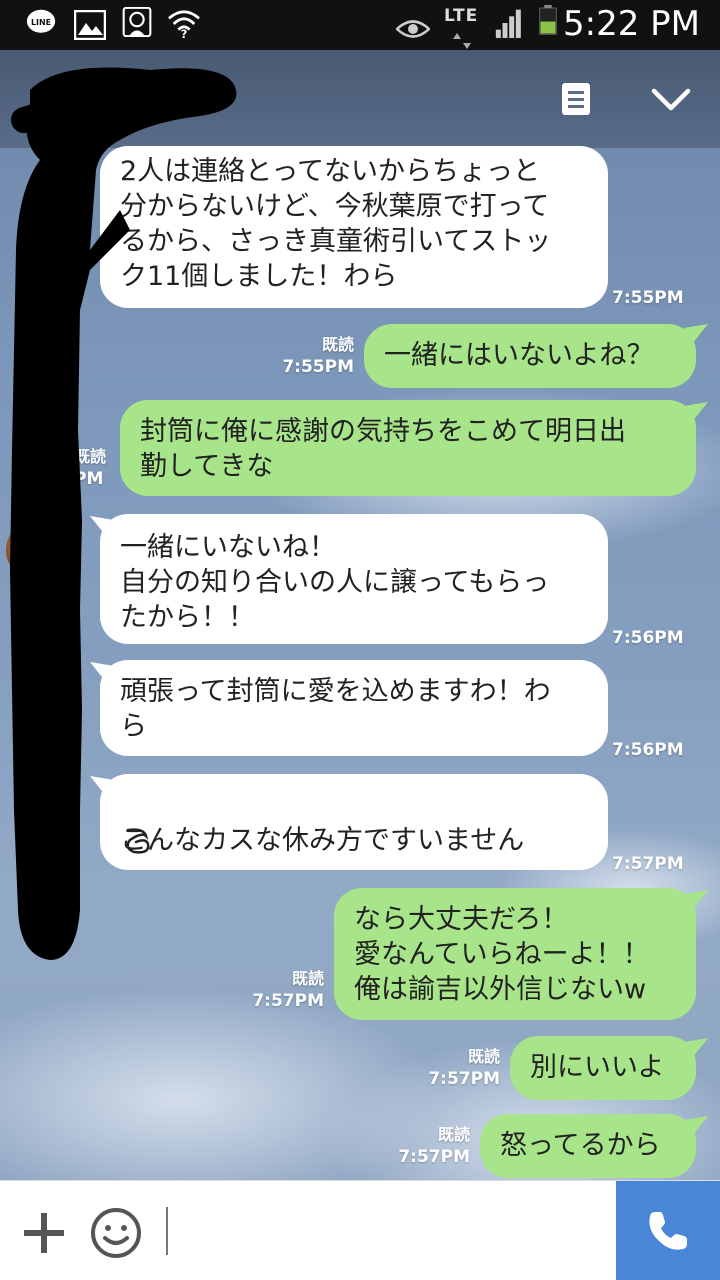 The height and width of the screenshot is (1280, 720). What do you see at coordinates (116, 1233) in the screenshot?
I see `smiley-icon` at bounding box center [116, 1233].